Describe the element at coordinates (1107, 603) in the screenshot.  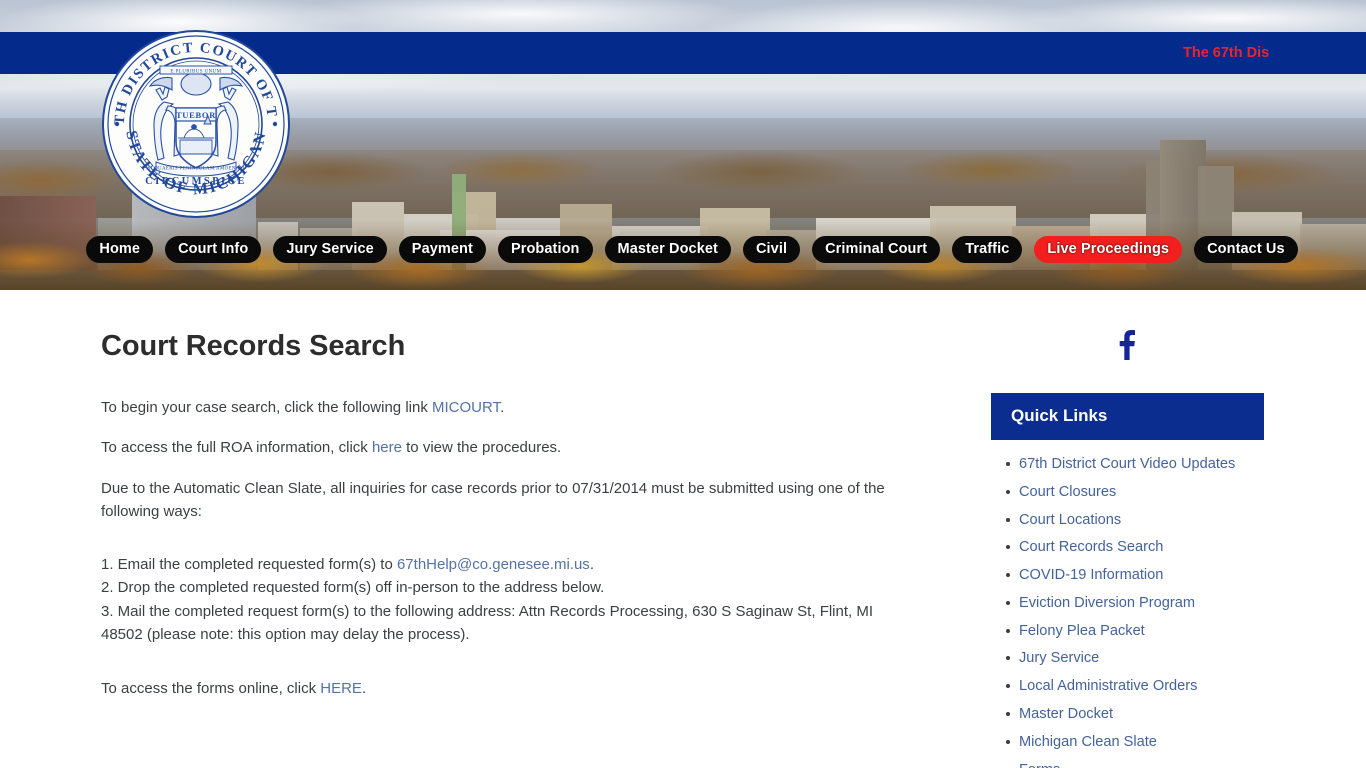
I see `quick-link-eviction-diversion: Eviction Diversion Program` at that location.